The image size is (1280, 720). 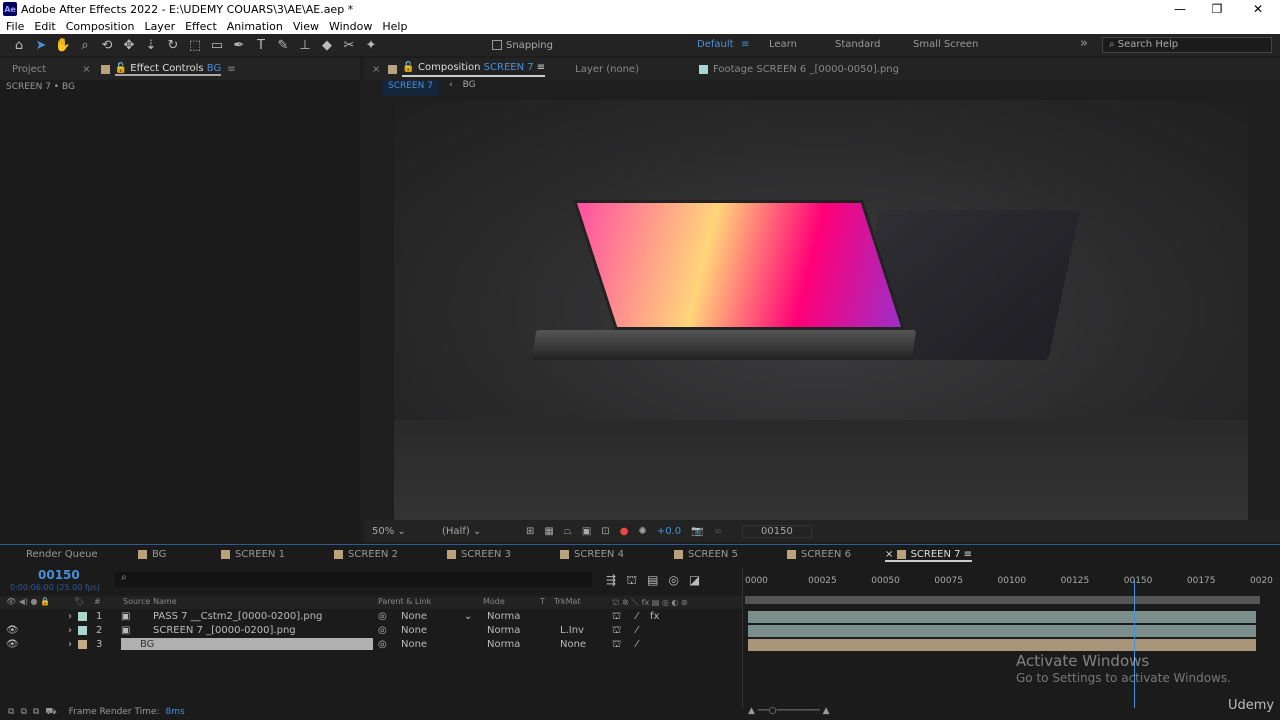 What do you see at coordinates (611, 581) in the screenshot?
I see `comp-flowchart-icon: ⇶` at bounding box center [611, 581].